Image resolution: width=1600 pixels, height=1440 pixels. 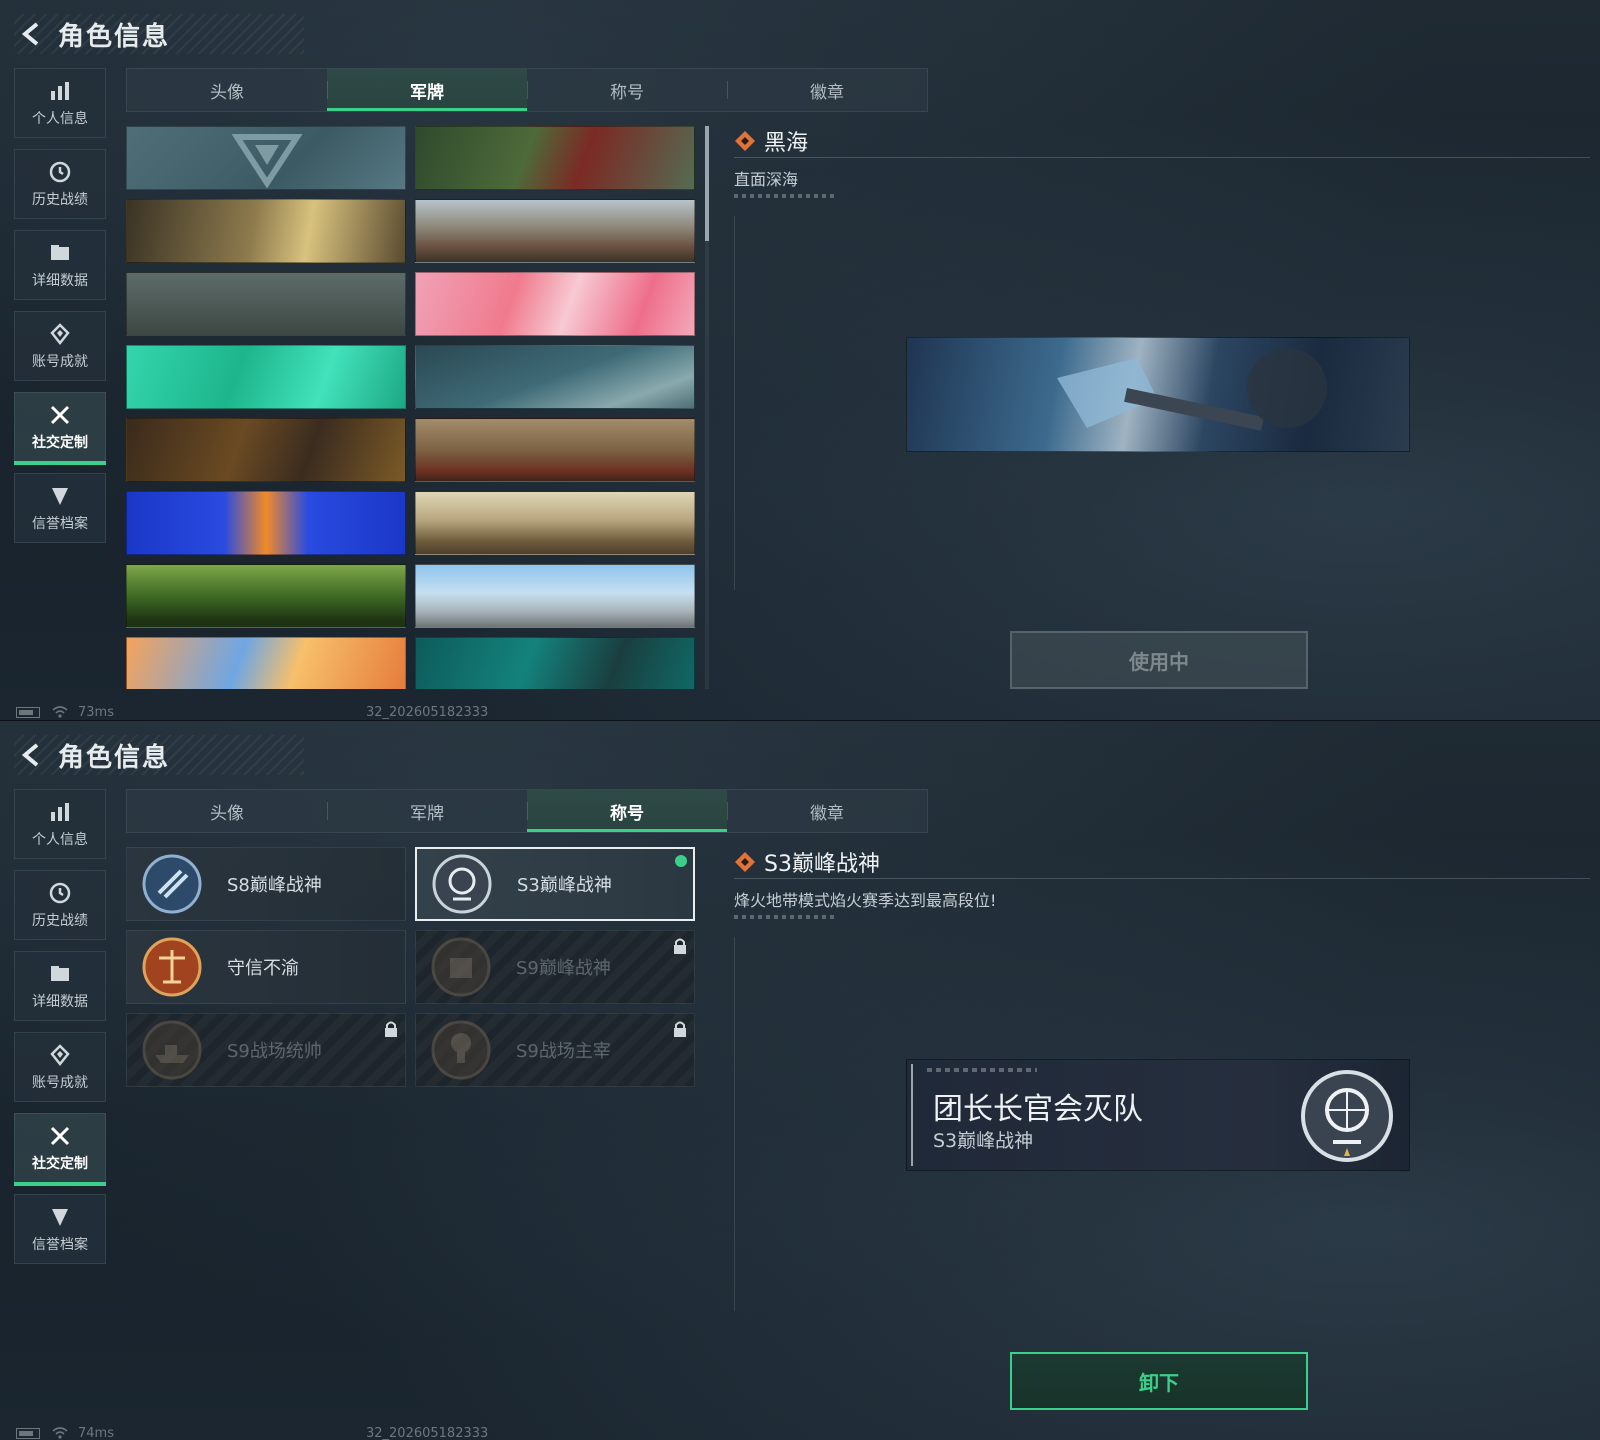 I want to click on dogtag-grid, so click(x=416, y=407).